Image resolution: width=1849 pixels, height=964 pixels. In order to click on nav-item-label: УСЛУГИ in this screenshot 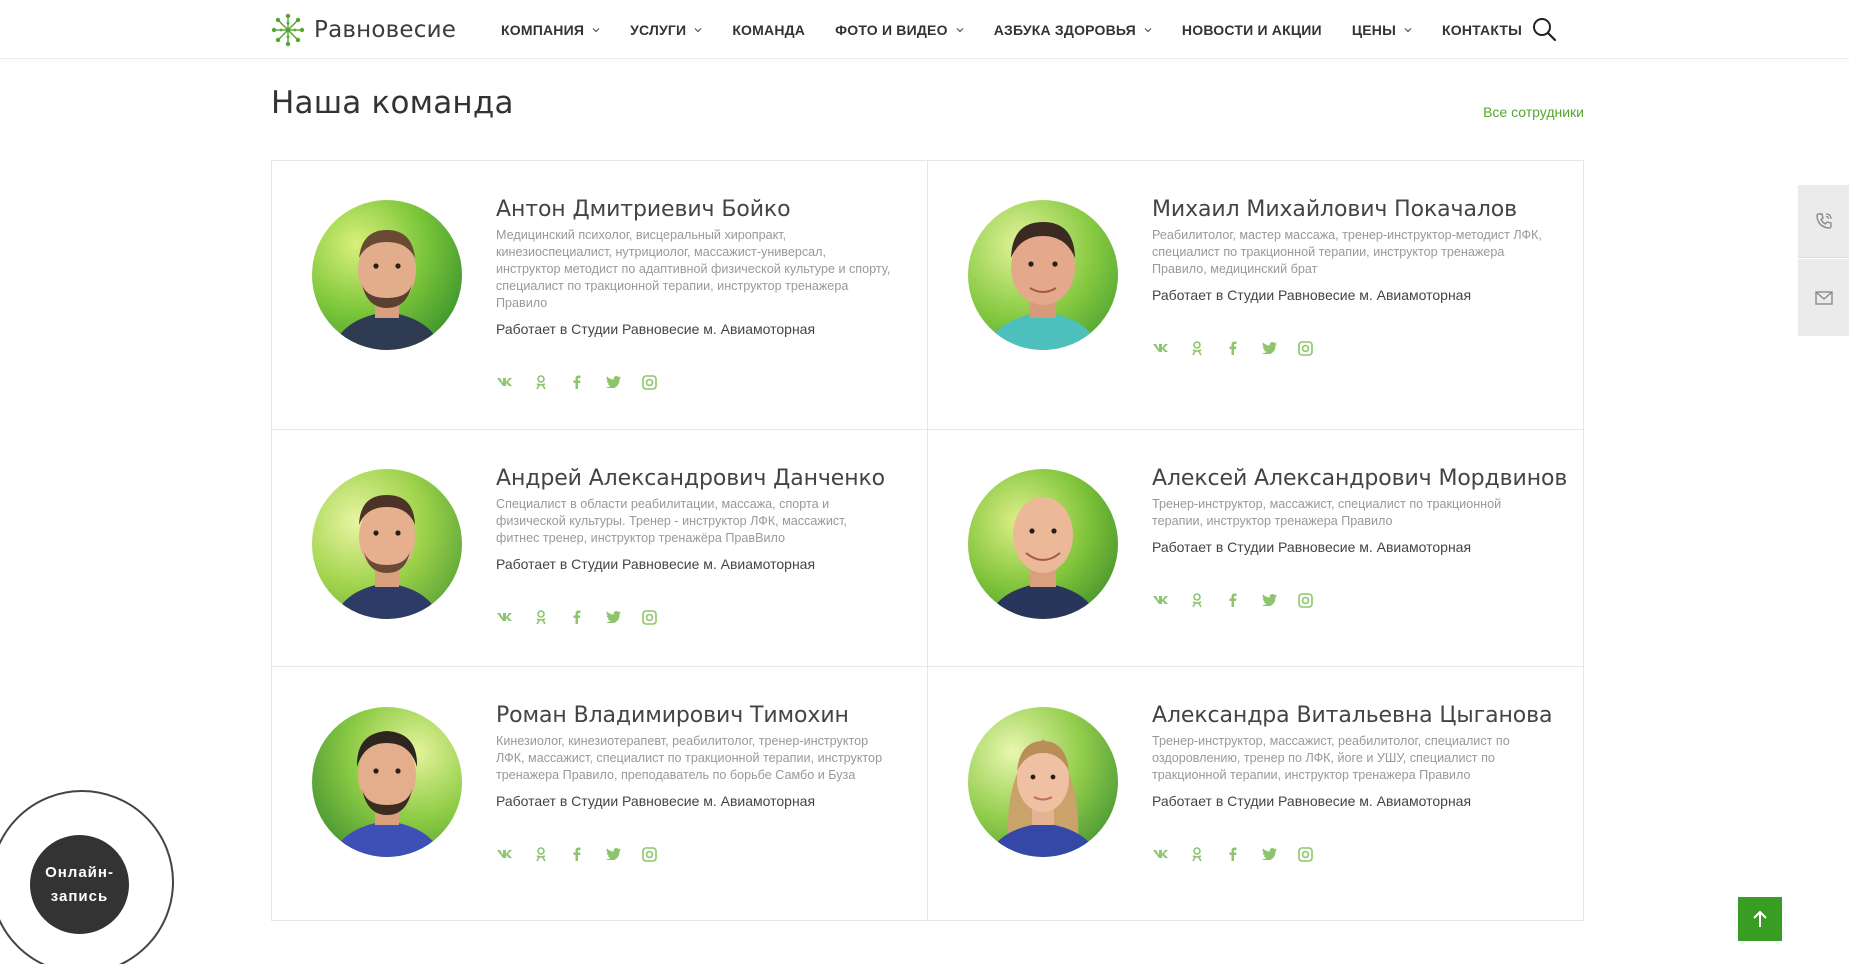, I will do `click(658, 29)`.